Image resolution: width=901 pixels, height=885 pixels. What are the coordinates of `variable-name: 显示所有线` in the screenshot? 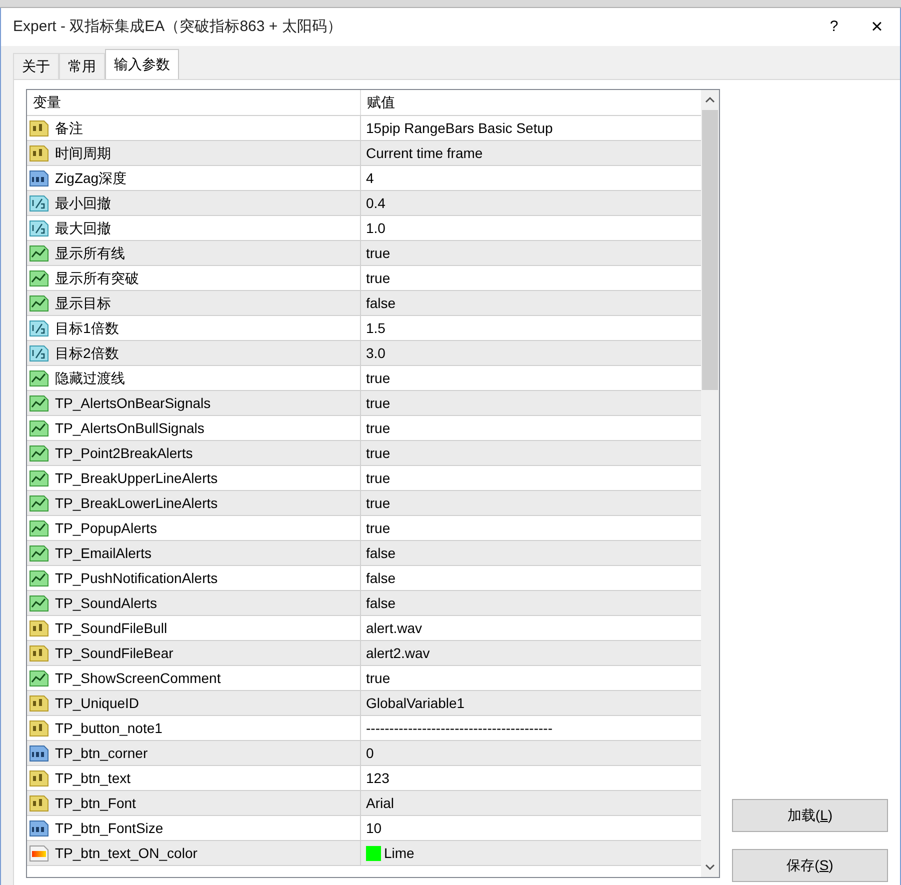 It's located at (90, 253).